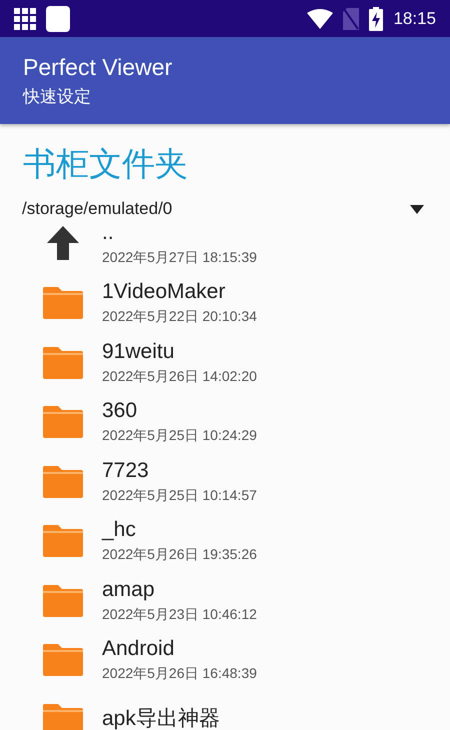 This screenshot has width=450, height=730. Describe the element at coordinates (179, 495) in the screenshot. I see `entry-date: 2022年5月25日 10:14:57` at that location.